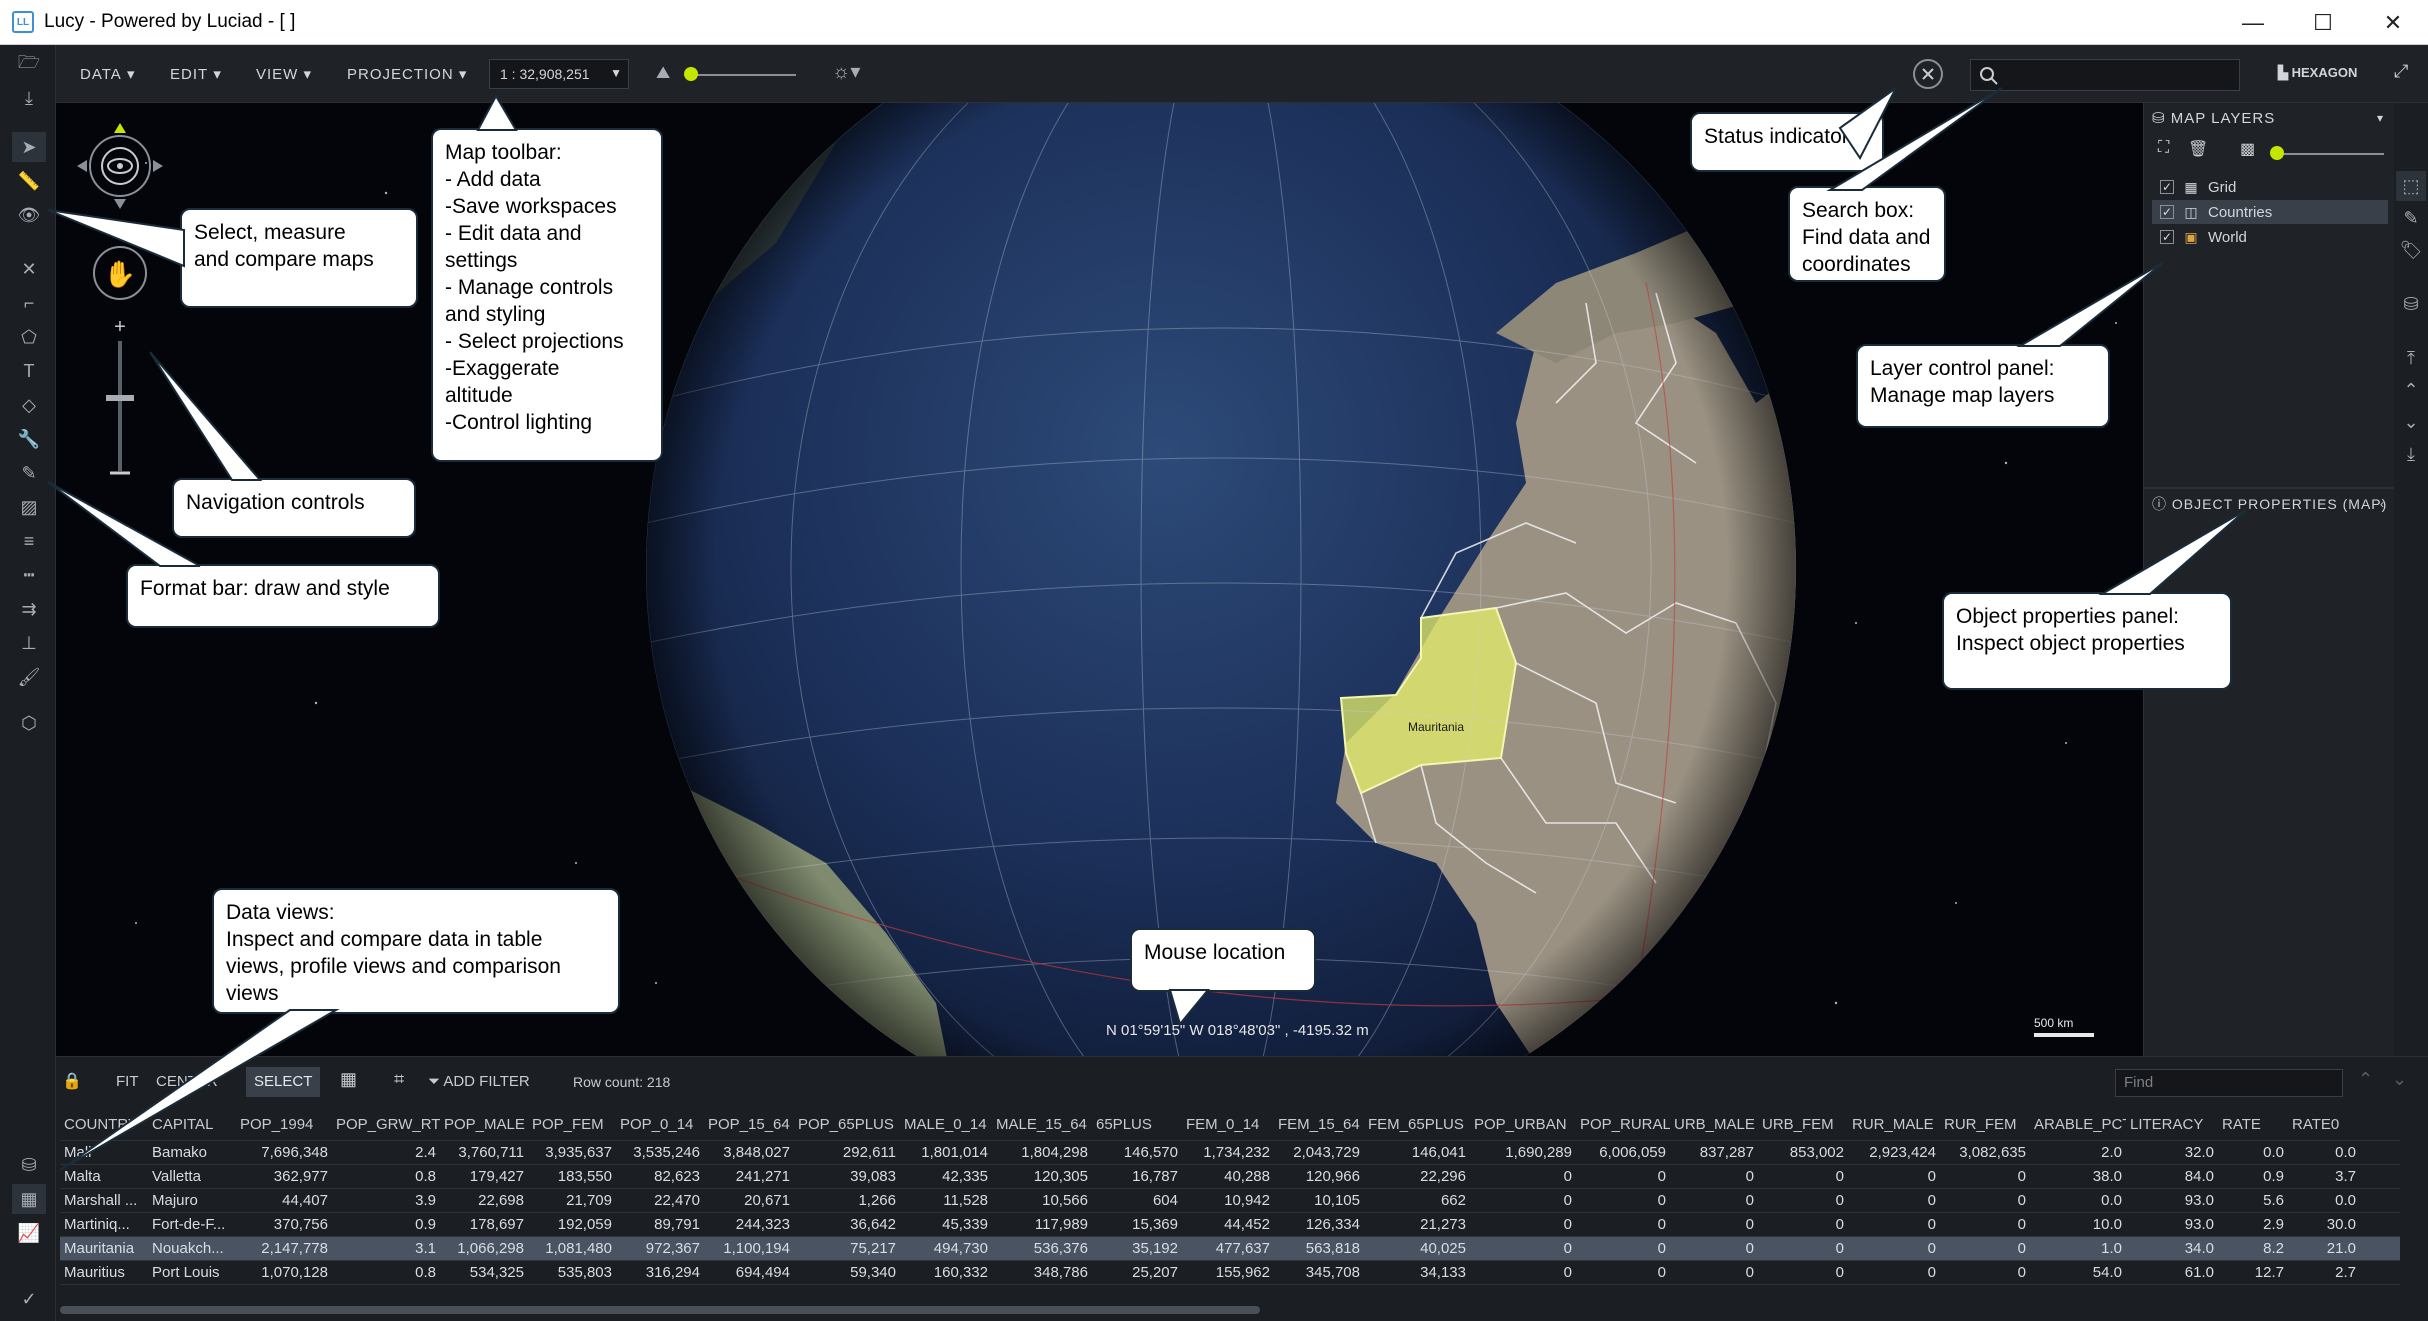 This screenshot has width=2428, height=1321. I want to click on menu-data: DATA ▾, so click(107, 74).